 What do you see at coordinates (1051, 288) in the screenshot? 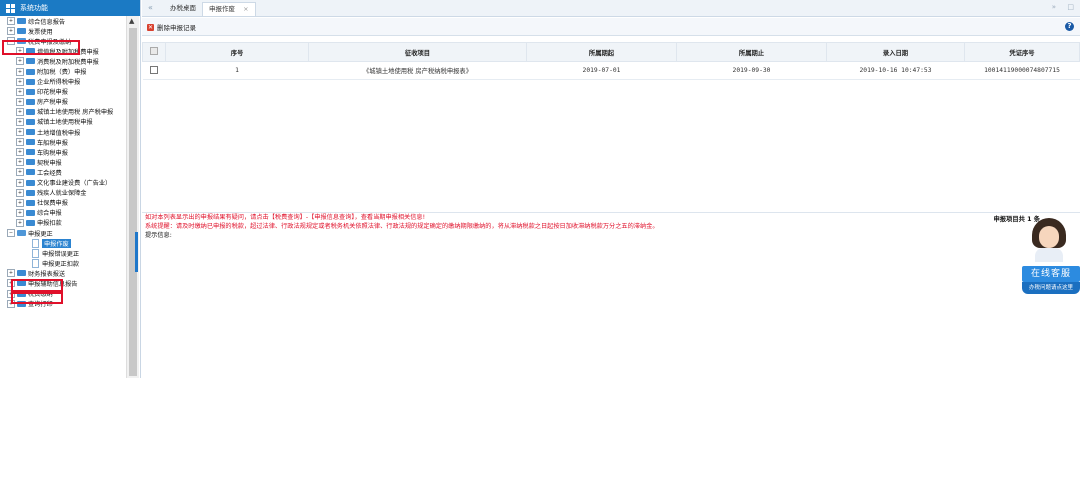
I see `service-subtitle: 办税问题请点这里` at bounding box center [1051, 288].